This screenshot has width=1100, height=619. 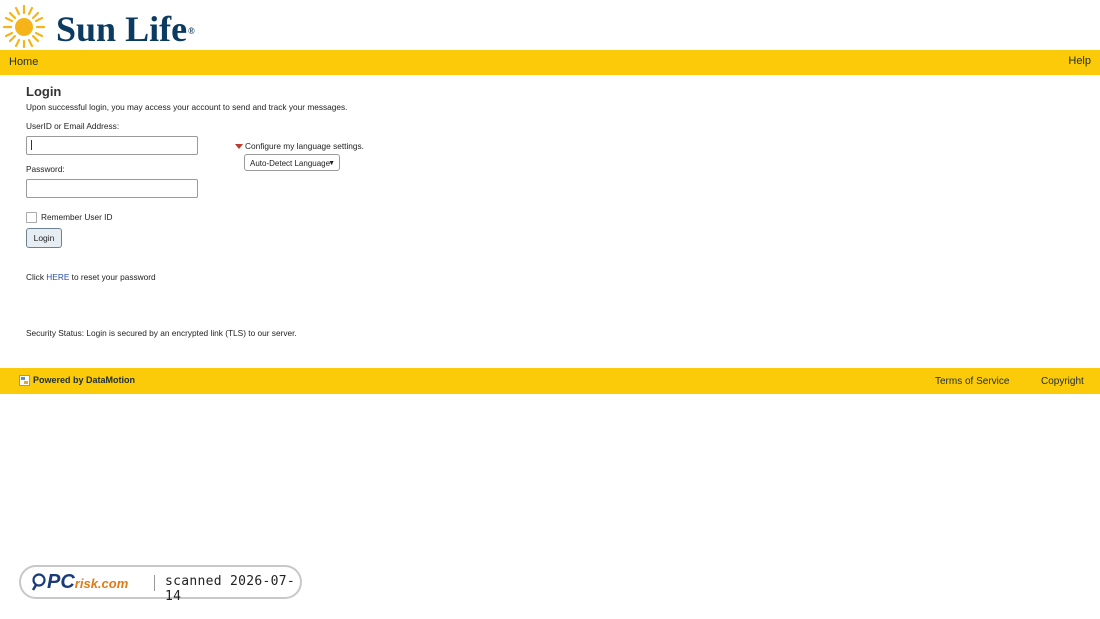 I want to click on language-select: Auto-Detect Language ▼, so click(x=292, y=162).